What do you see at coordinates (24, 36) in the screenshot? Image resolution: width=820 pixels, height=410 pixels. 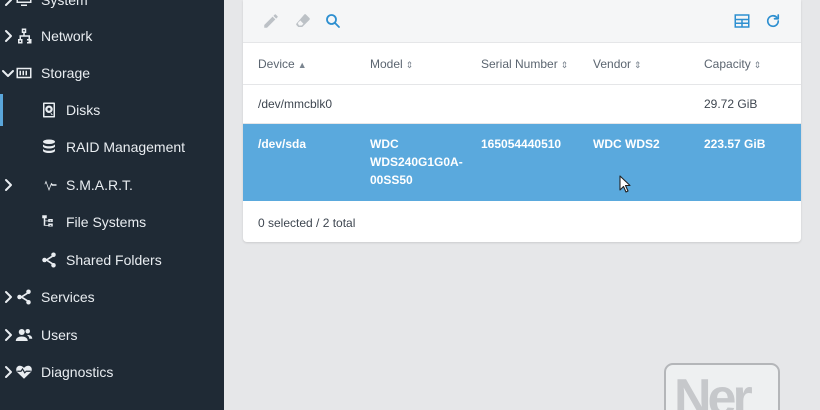 I see `network-icon` at bounding box center [24, 36].